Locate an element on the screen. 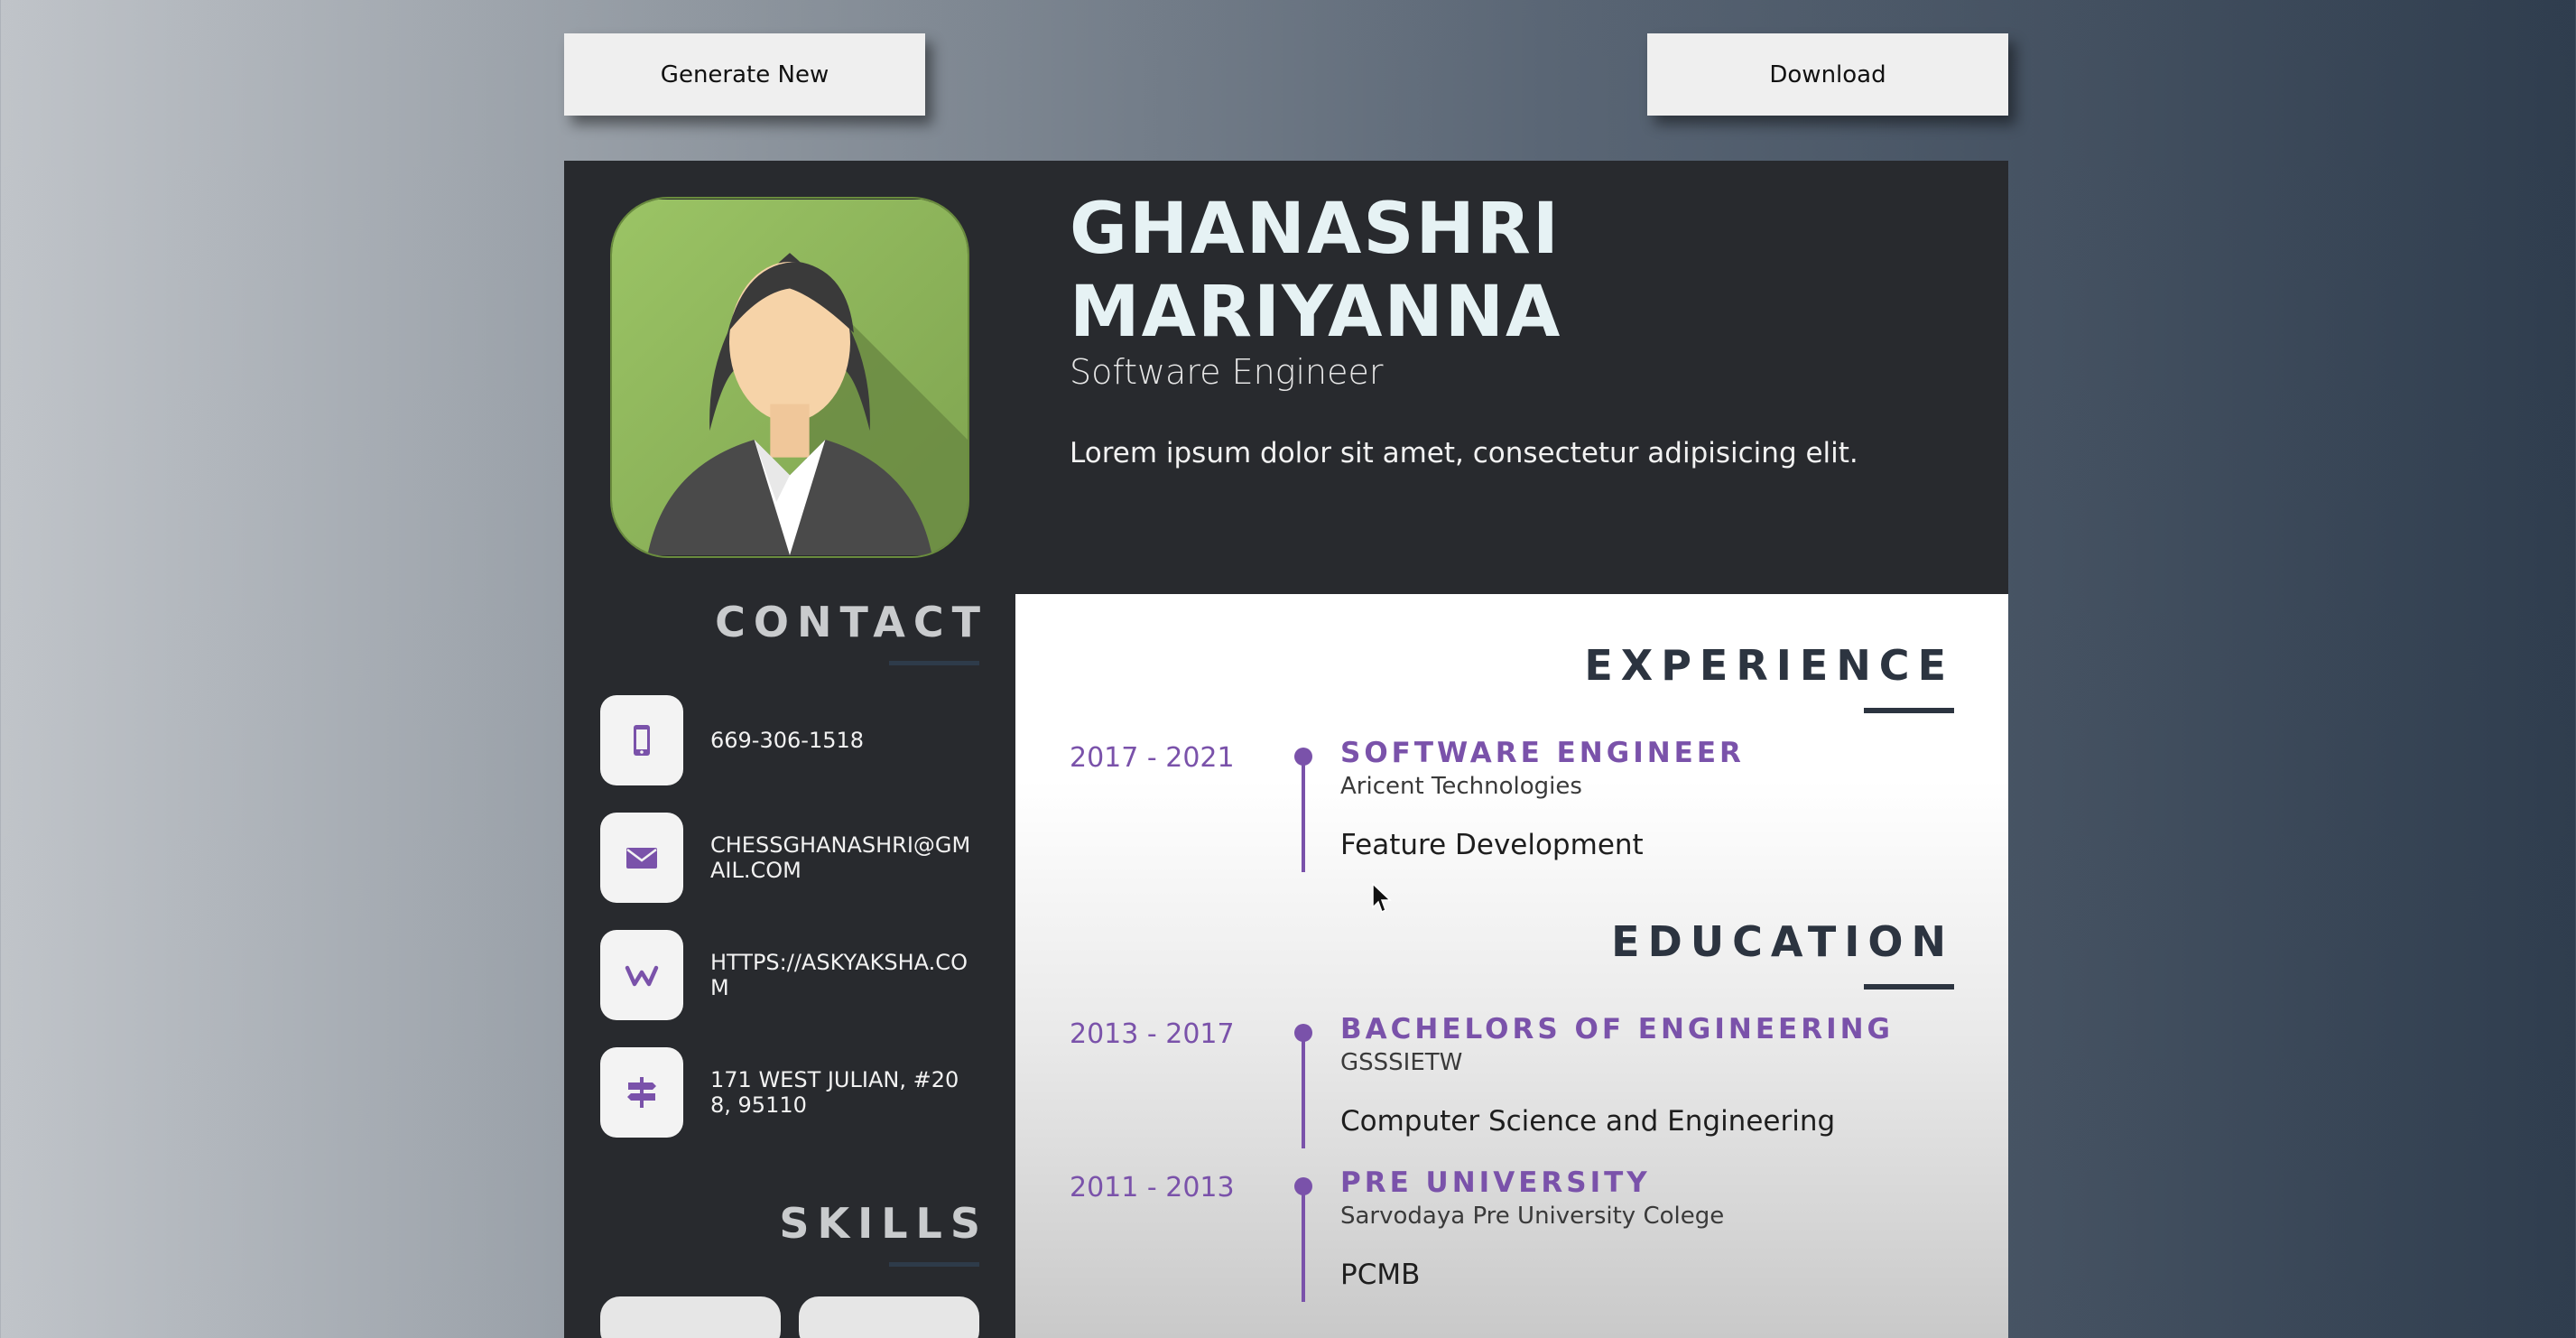  contact-address-text: 171 WEST JULIAN, #208, 95110 is located at coordinates (834, 1092).